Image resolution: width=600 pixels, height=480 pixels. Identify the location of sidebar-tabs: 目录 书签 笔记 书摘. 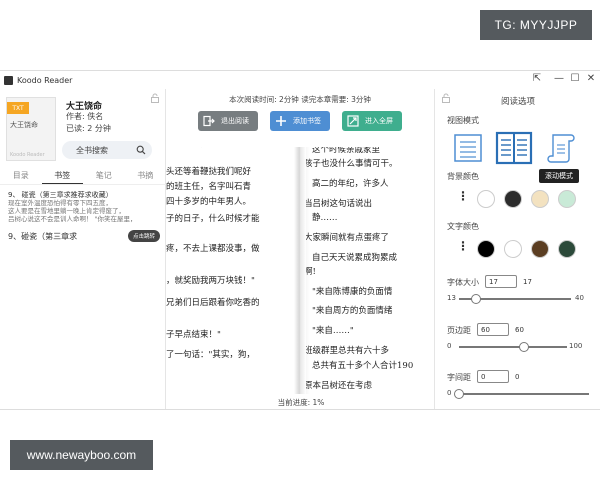
(83, 177).